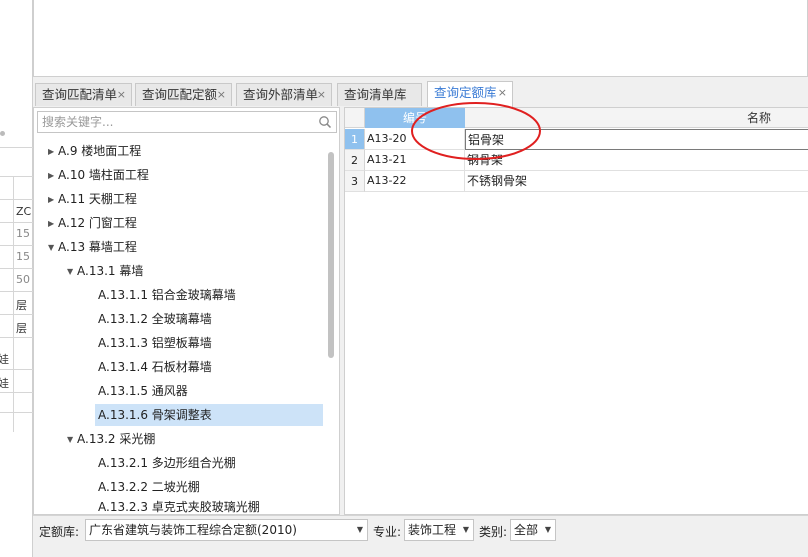 This screenshot has height=557, width=808. I want to click on search-icon, so click(325, 122).